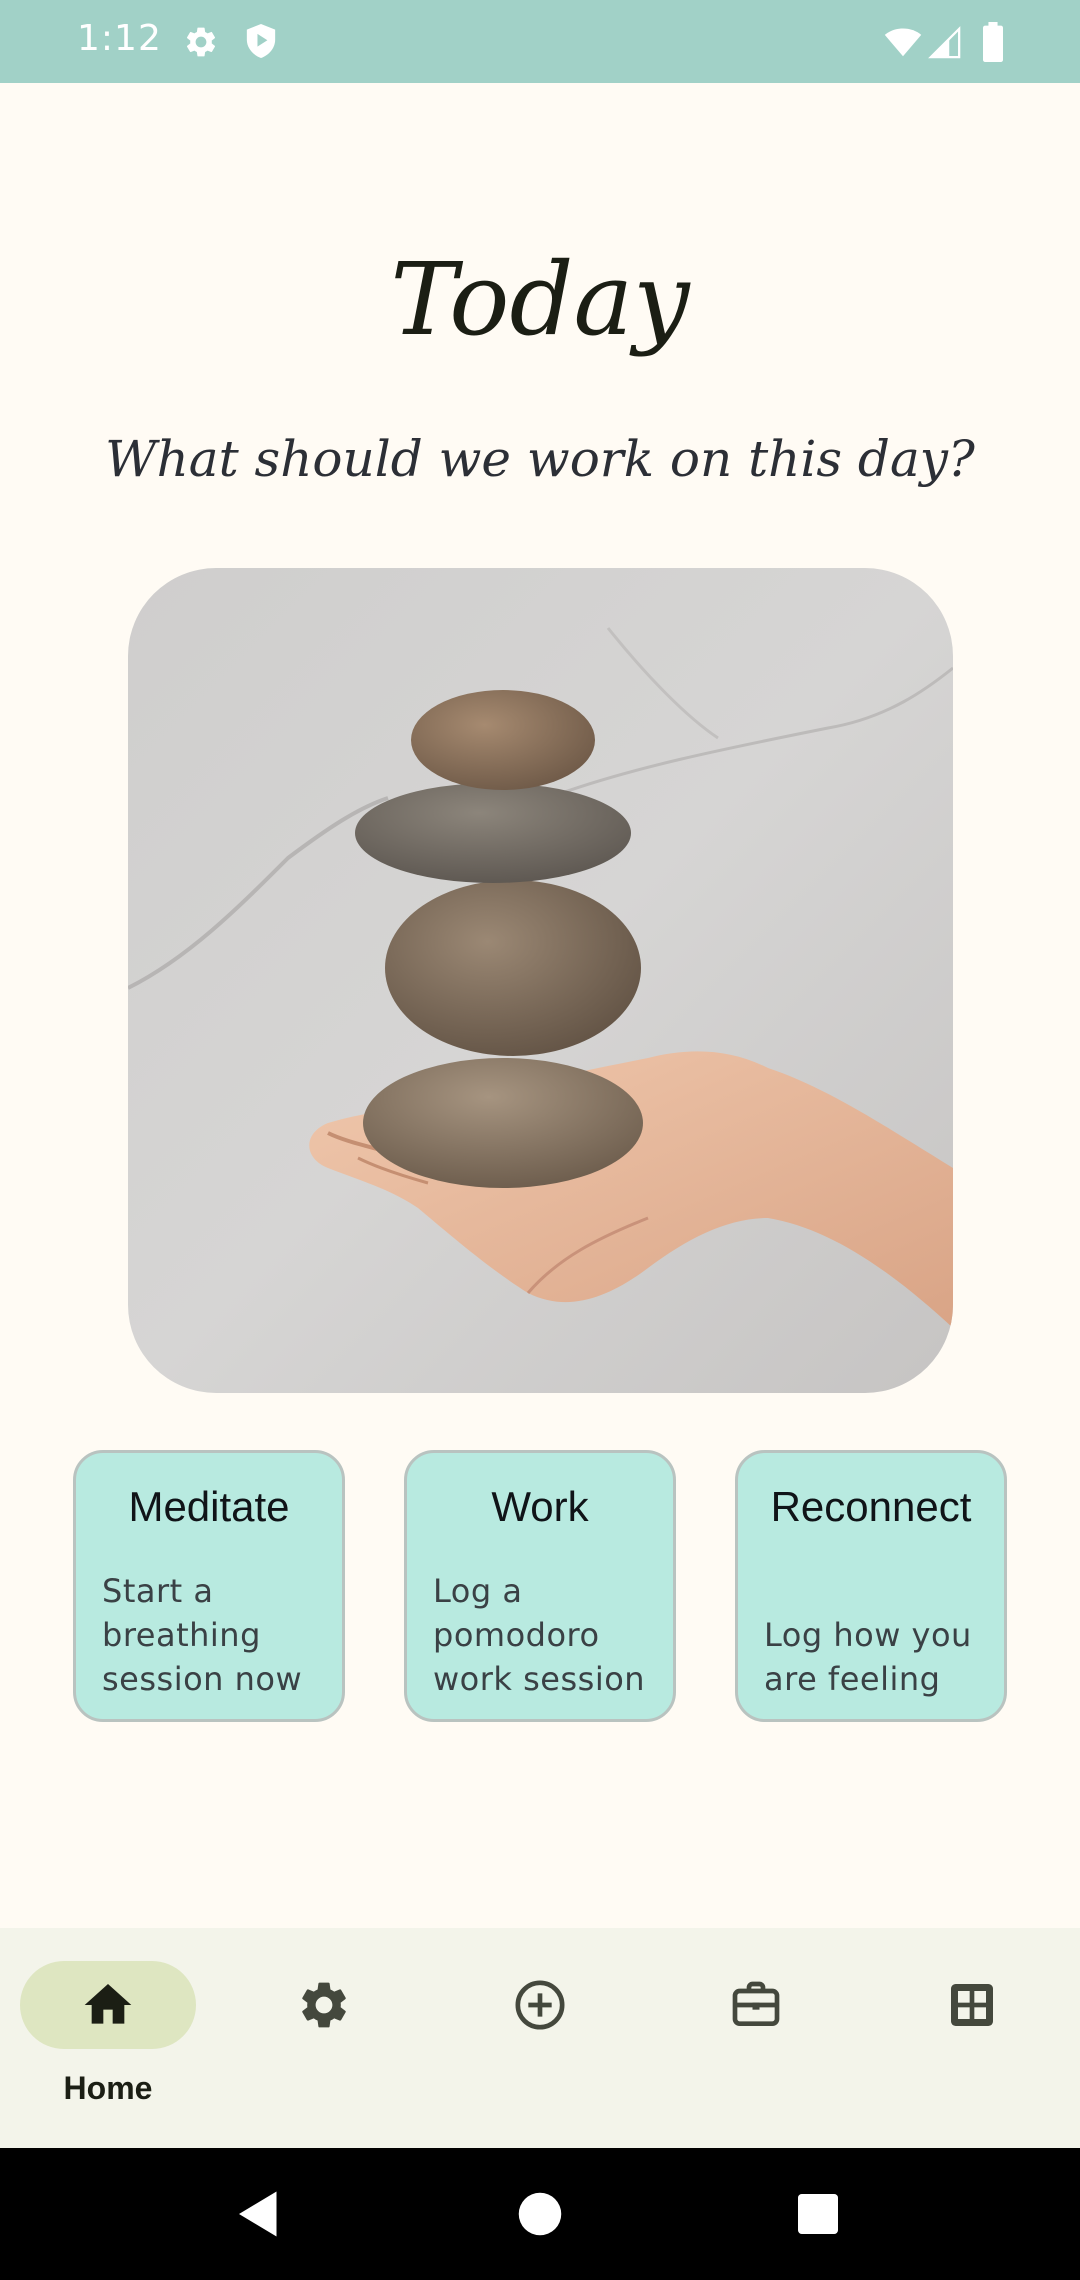 The height and width of the screenshot is (2280, 1080). What do you see at coordinates (259, 2214) in the screenshot?
I see `back-icon` at bounding box center [259, 2214].